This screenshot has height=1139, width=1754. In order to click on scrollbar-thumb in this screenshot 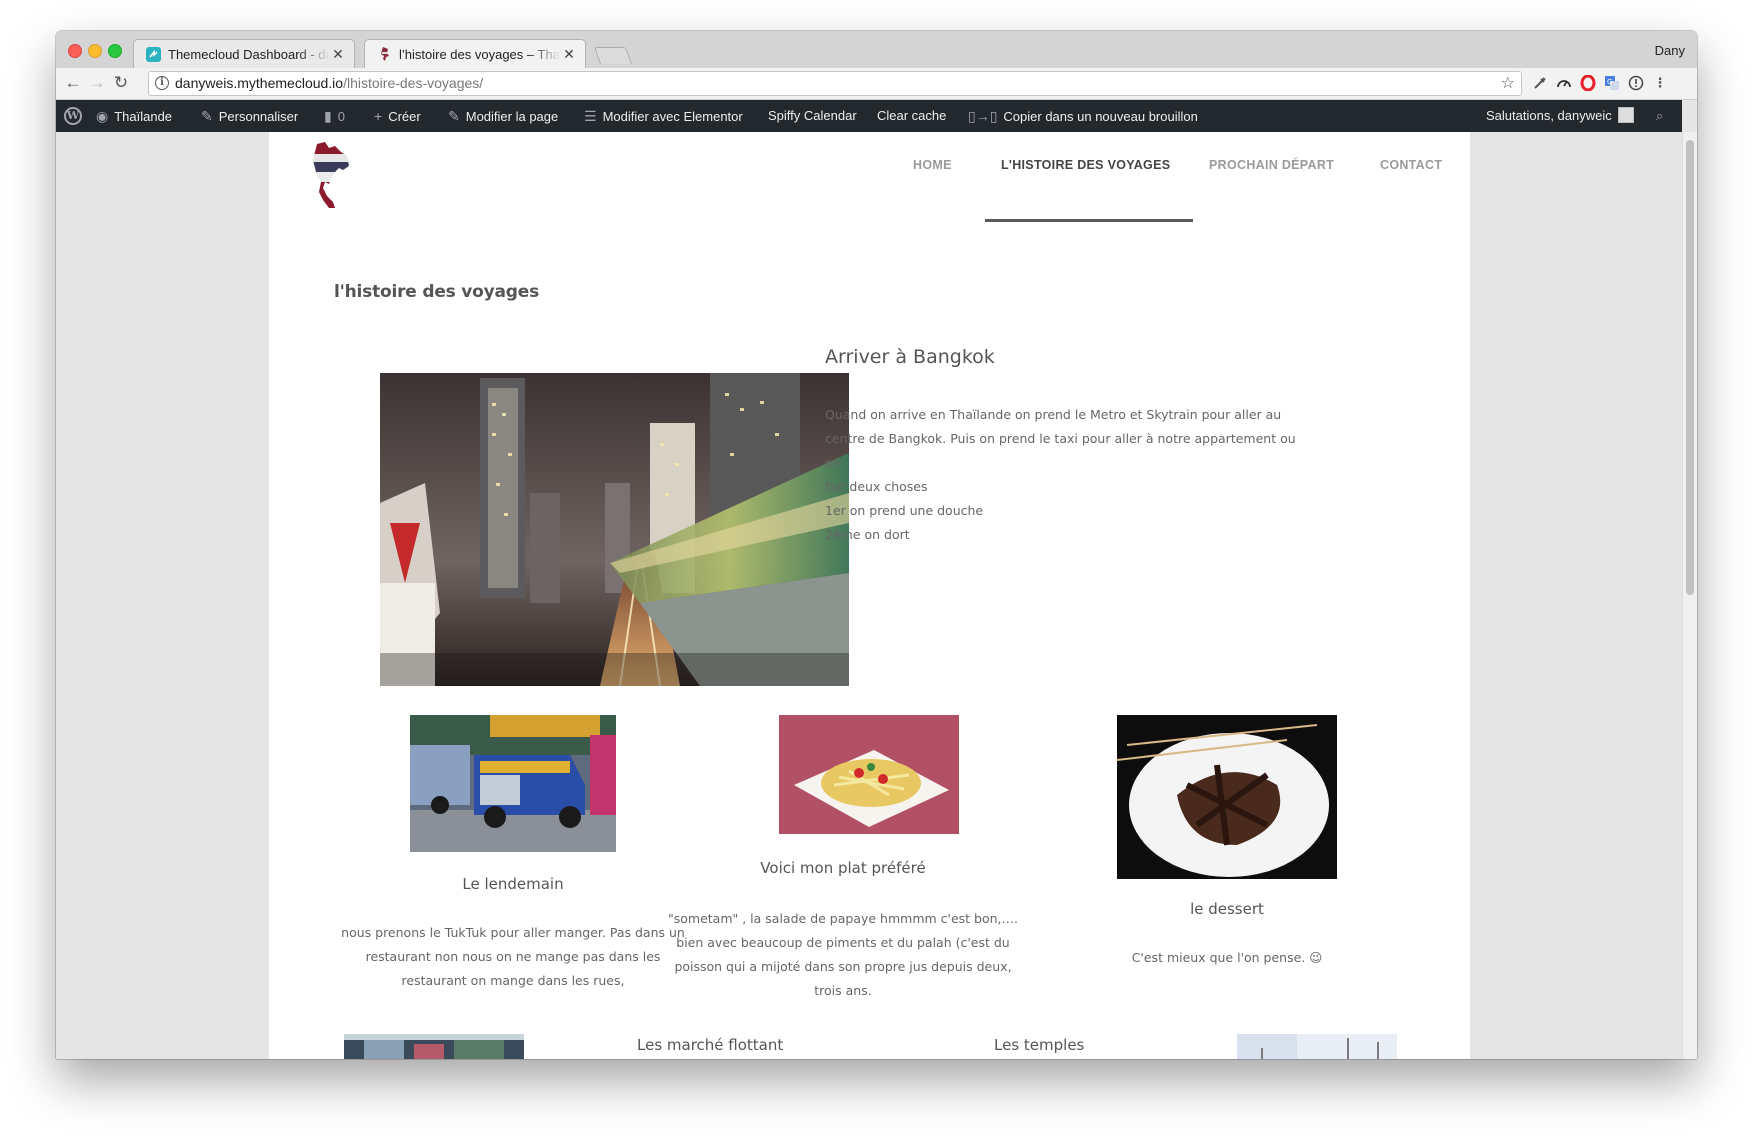, I will do `click(1690, 367)`.